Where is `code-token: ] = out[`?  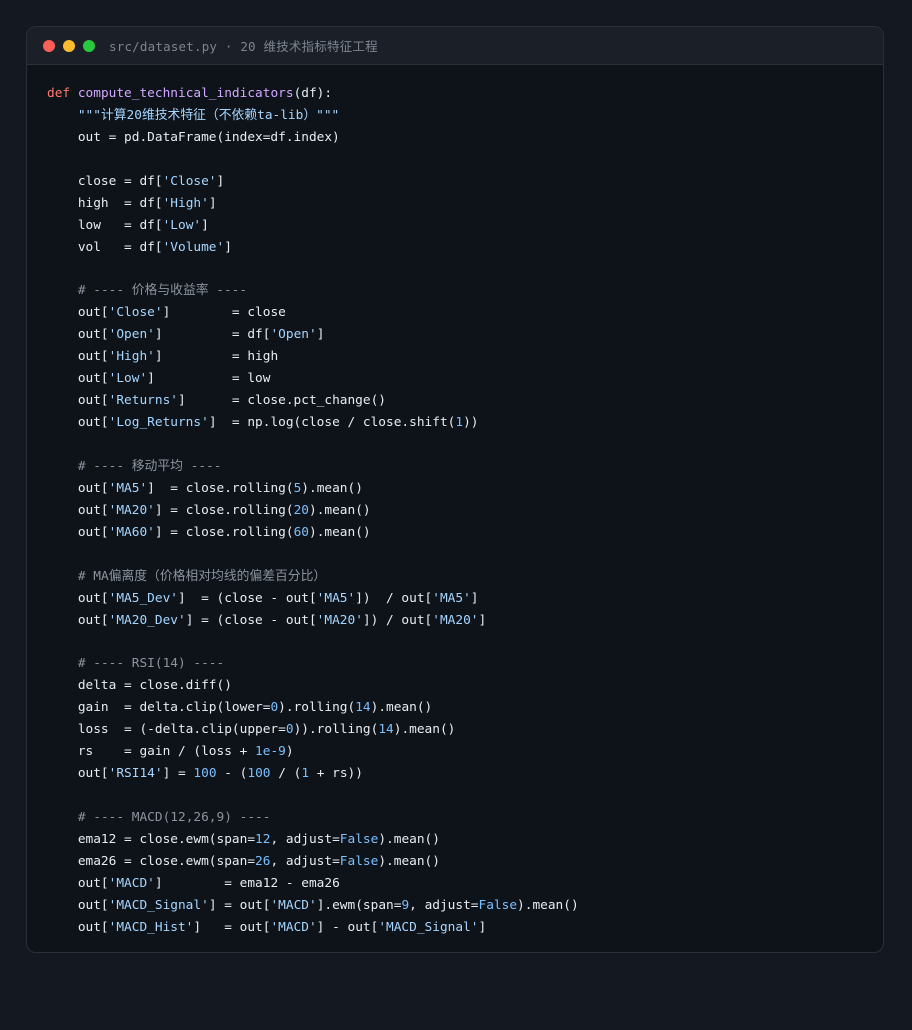 code-token: ] = out[ is located at coordinates (232, 927).